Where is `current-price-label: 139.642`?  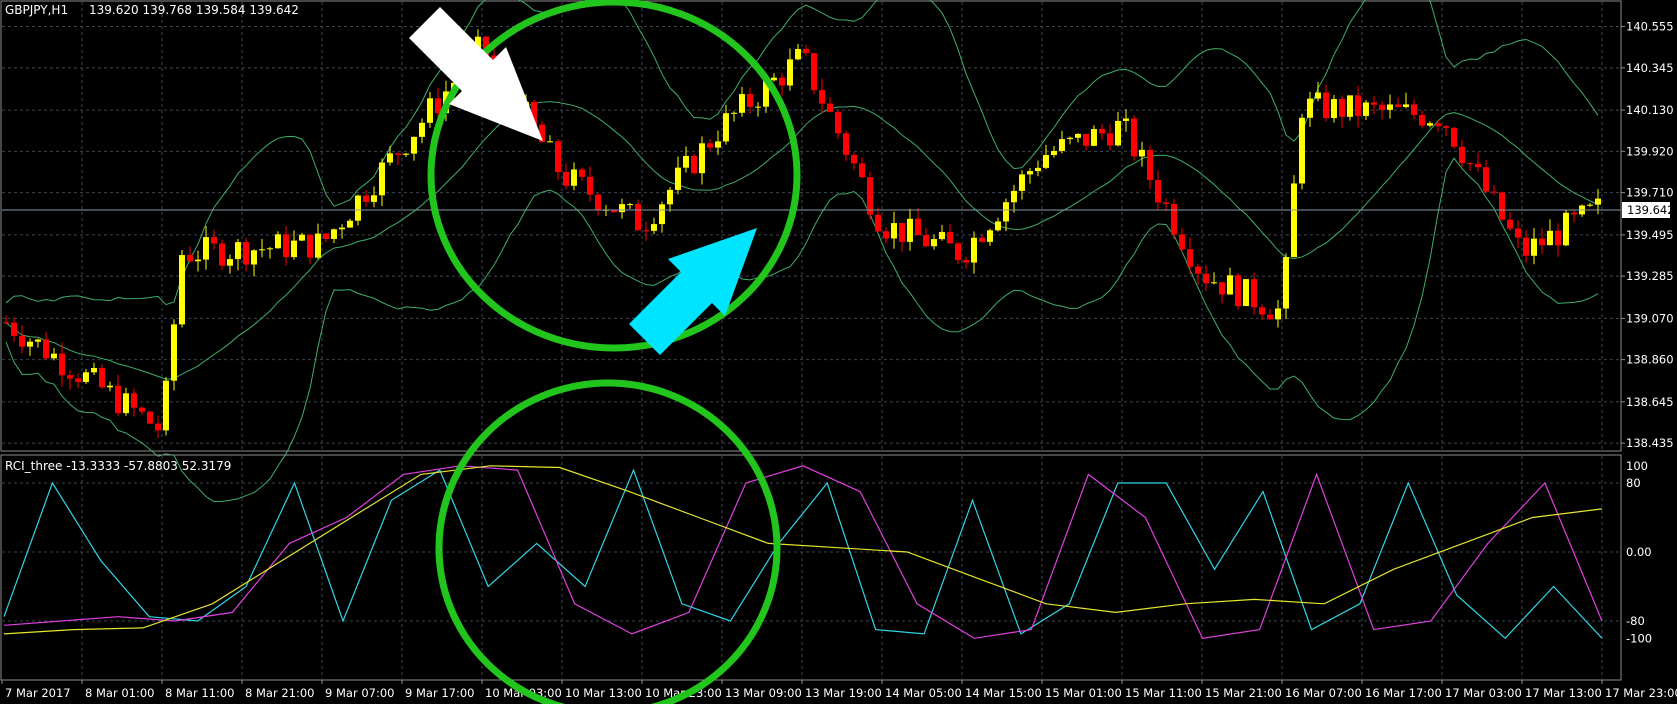 current-price-label: 139.642 is located at coordinates (1651, 210).